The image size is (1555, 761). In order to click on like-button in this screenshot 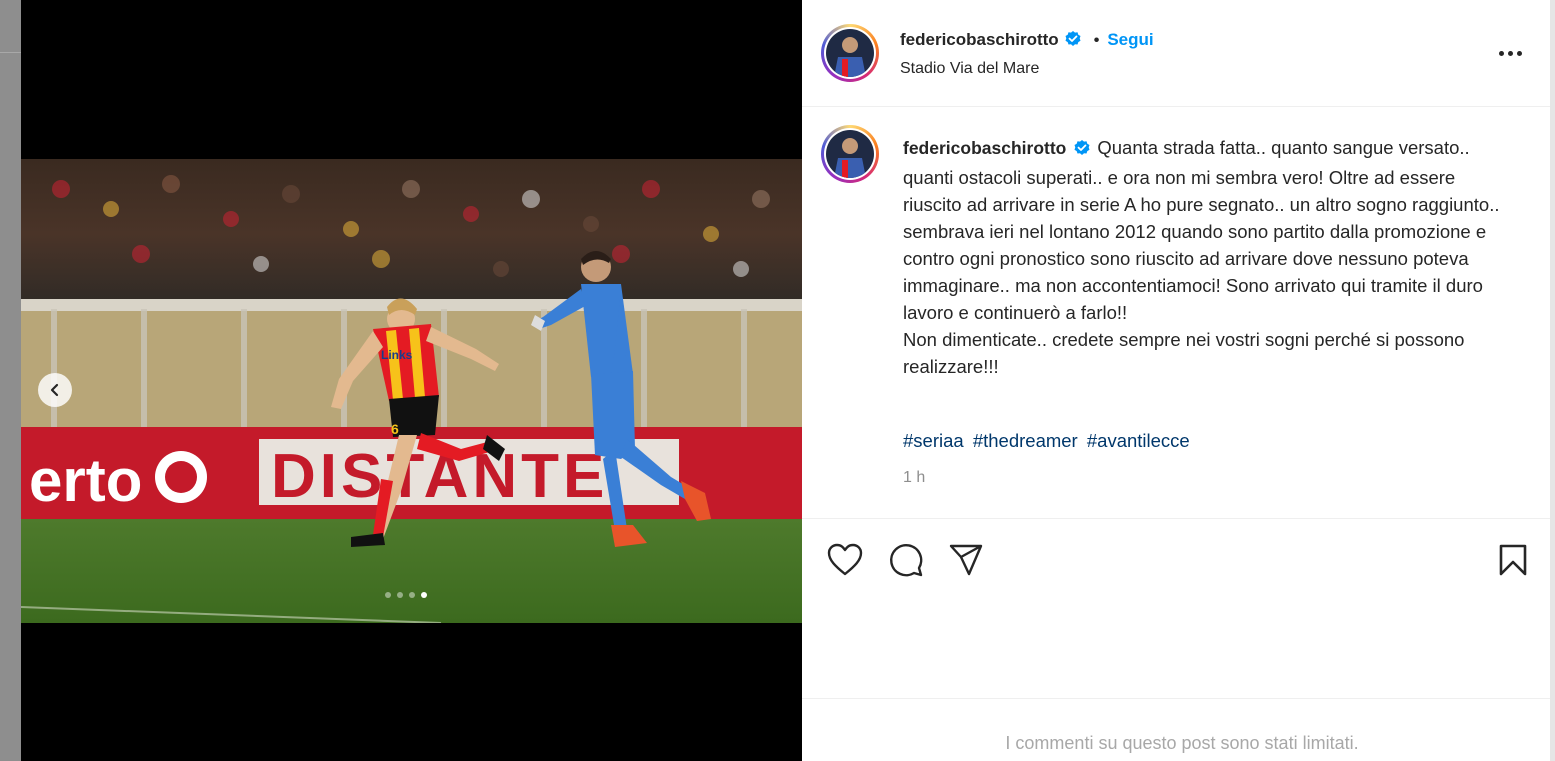, I will do `click(845, 560)`.